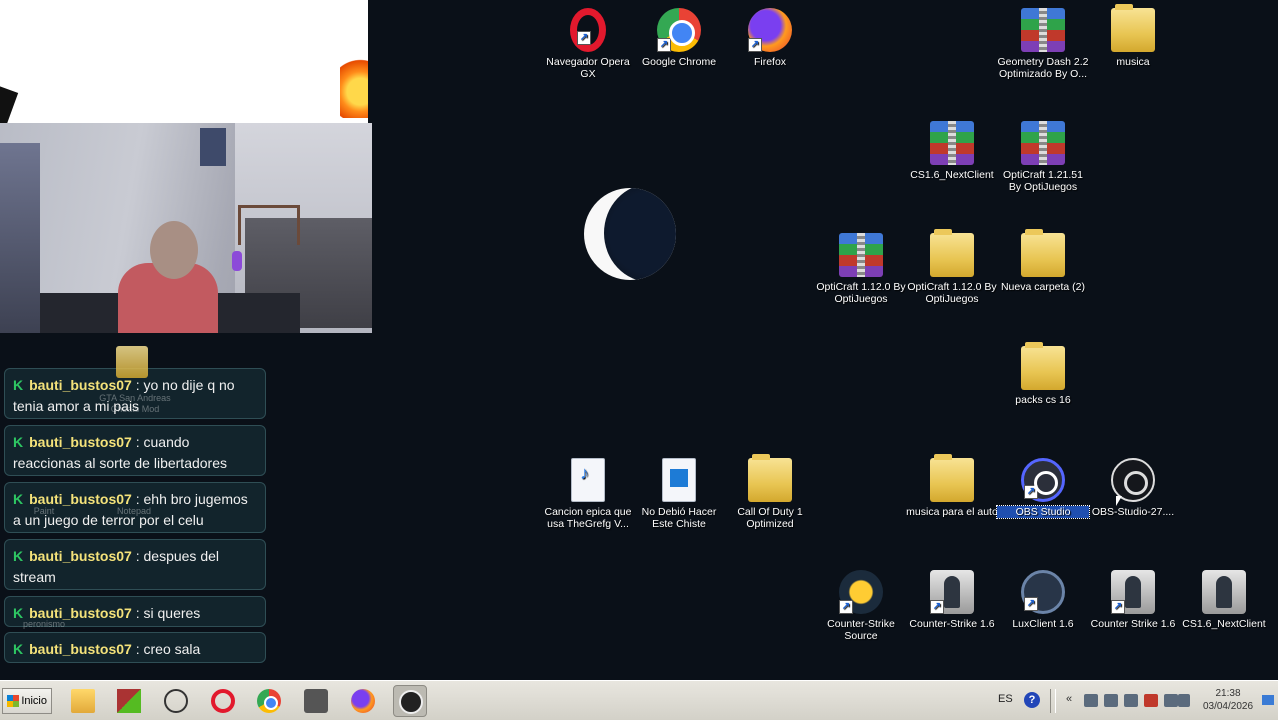 This screenshot has height=720, width=1278. I want to click on desktop-icon-packs-cs: packs cs 16, so click(1043, 374).